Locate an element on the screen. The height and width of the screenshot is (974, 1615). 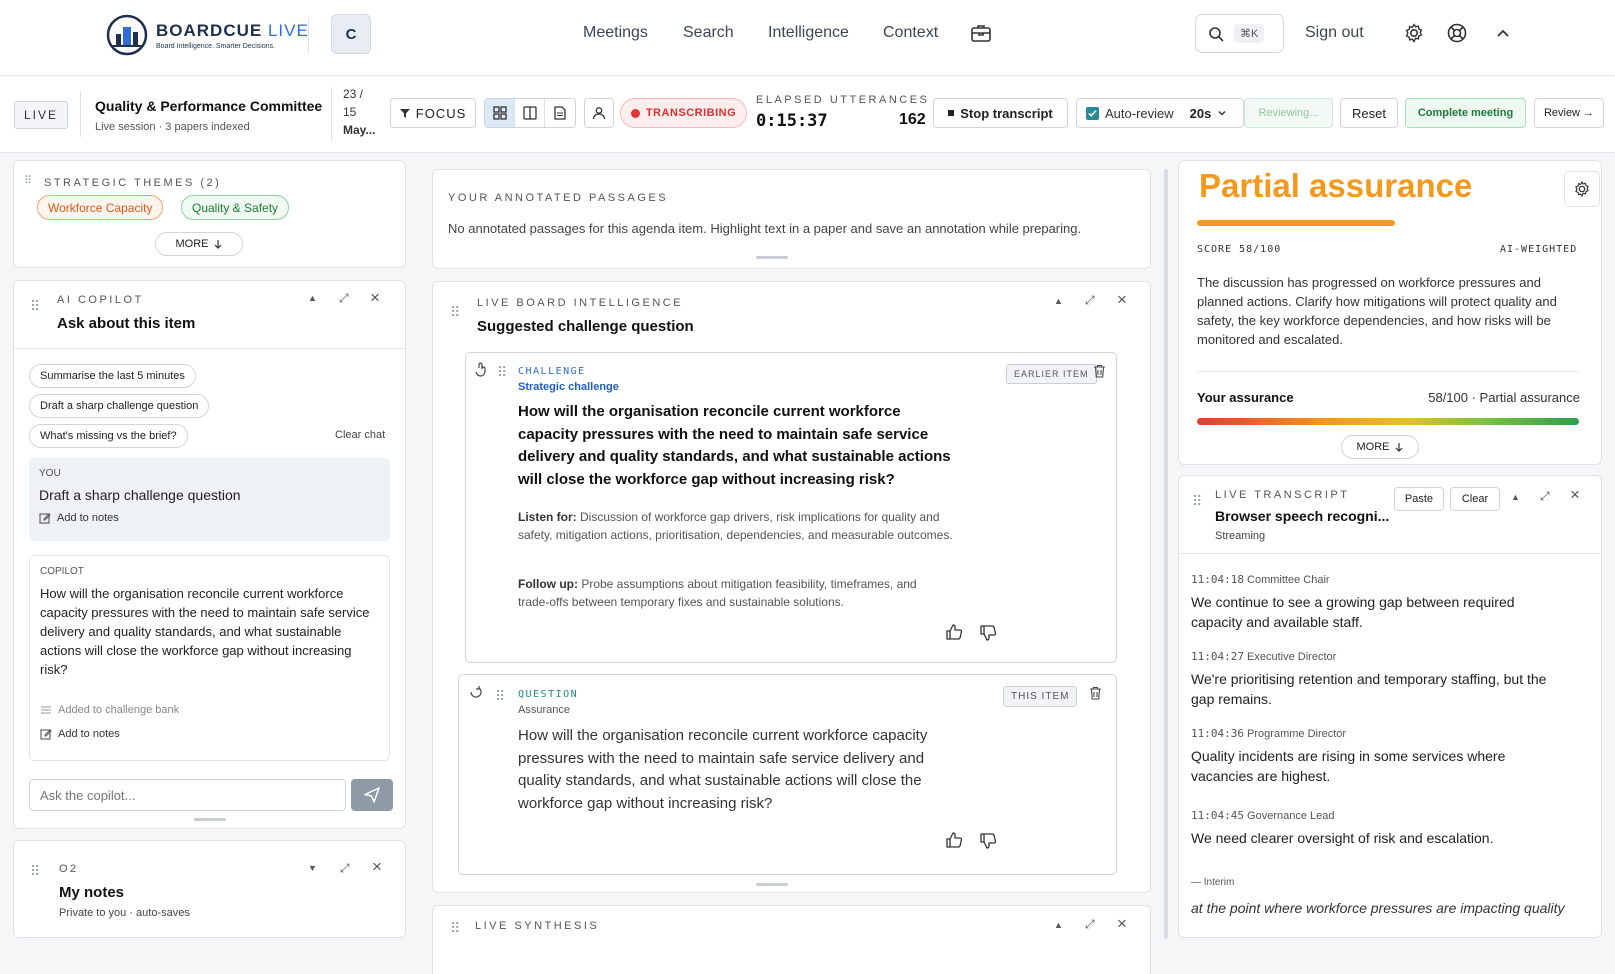
synthesis-eyebrow: LIVE SYNTHESIS is located at coordinates (537, 926).